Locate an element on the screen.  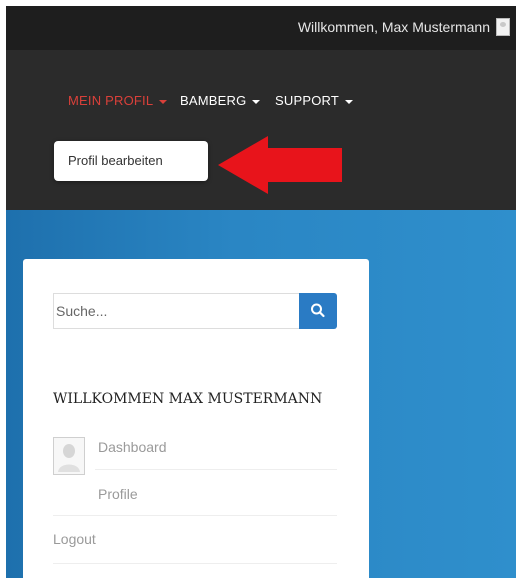
red-arrow-icon is located at coordinates (280, 165).